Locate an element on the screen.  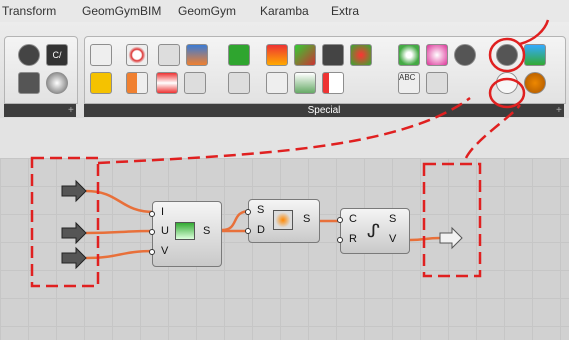
output-port-label: V is located at coordinates (393, 239).